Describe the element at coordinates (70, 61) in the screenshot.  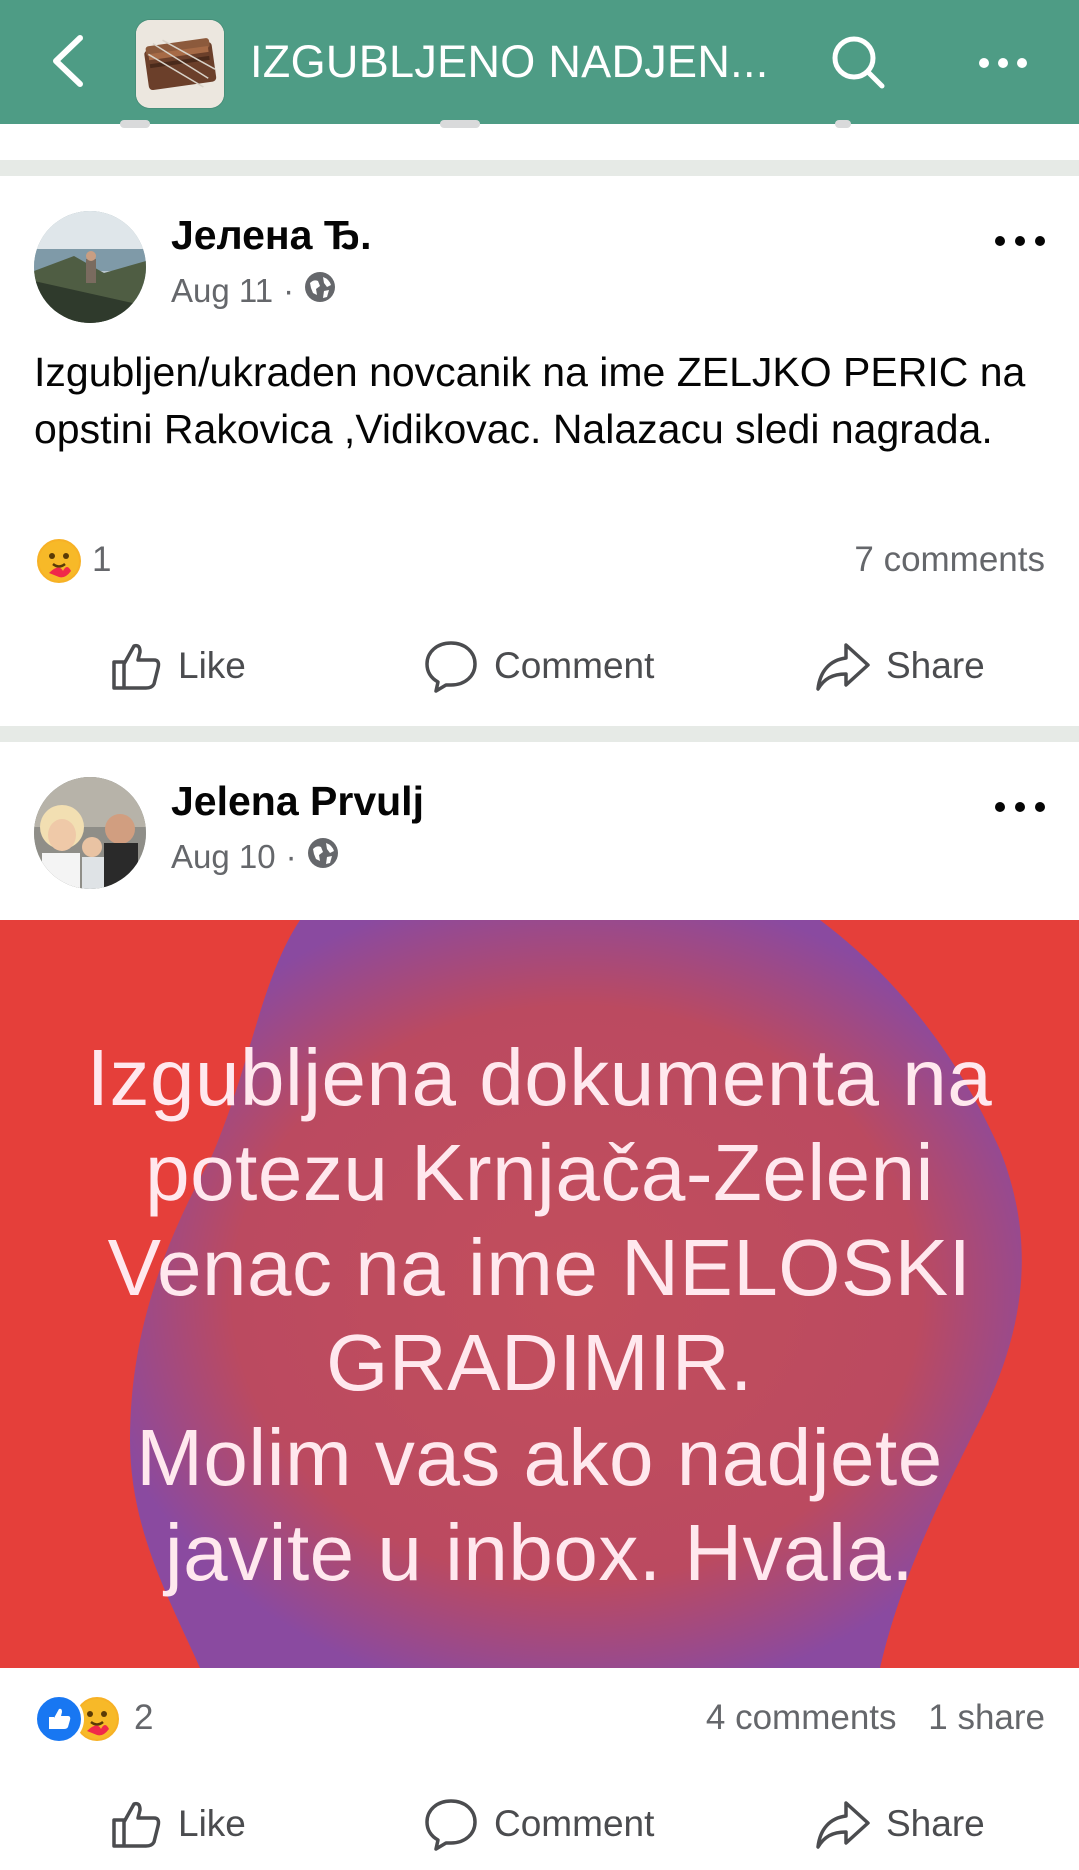
I see `chevron-left-icon` at that location.